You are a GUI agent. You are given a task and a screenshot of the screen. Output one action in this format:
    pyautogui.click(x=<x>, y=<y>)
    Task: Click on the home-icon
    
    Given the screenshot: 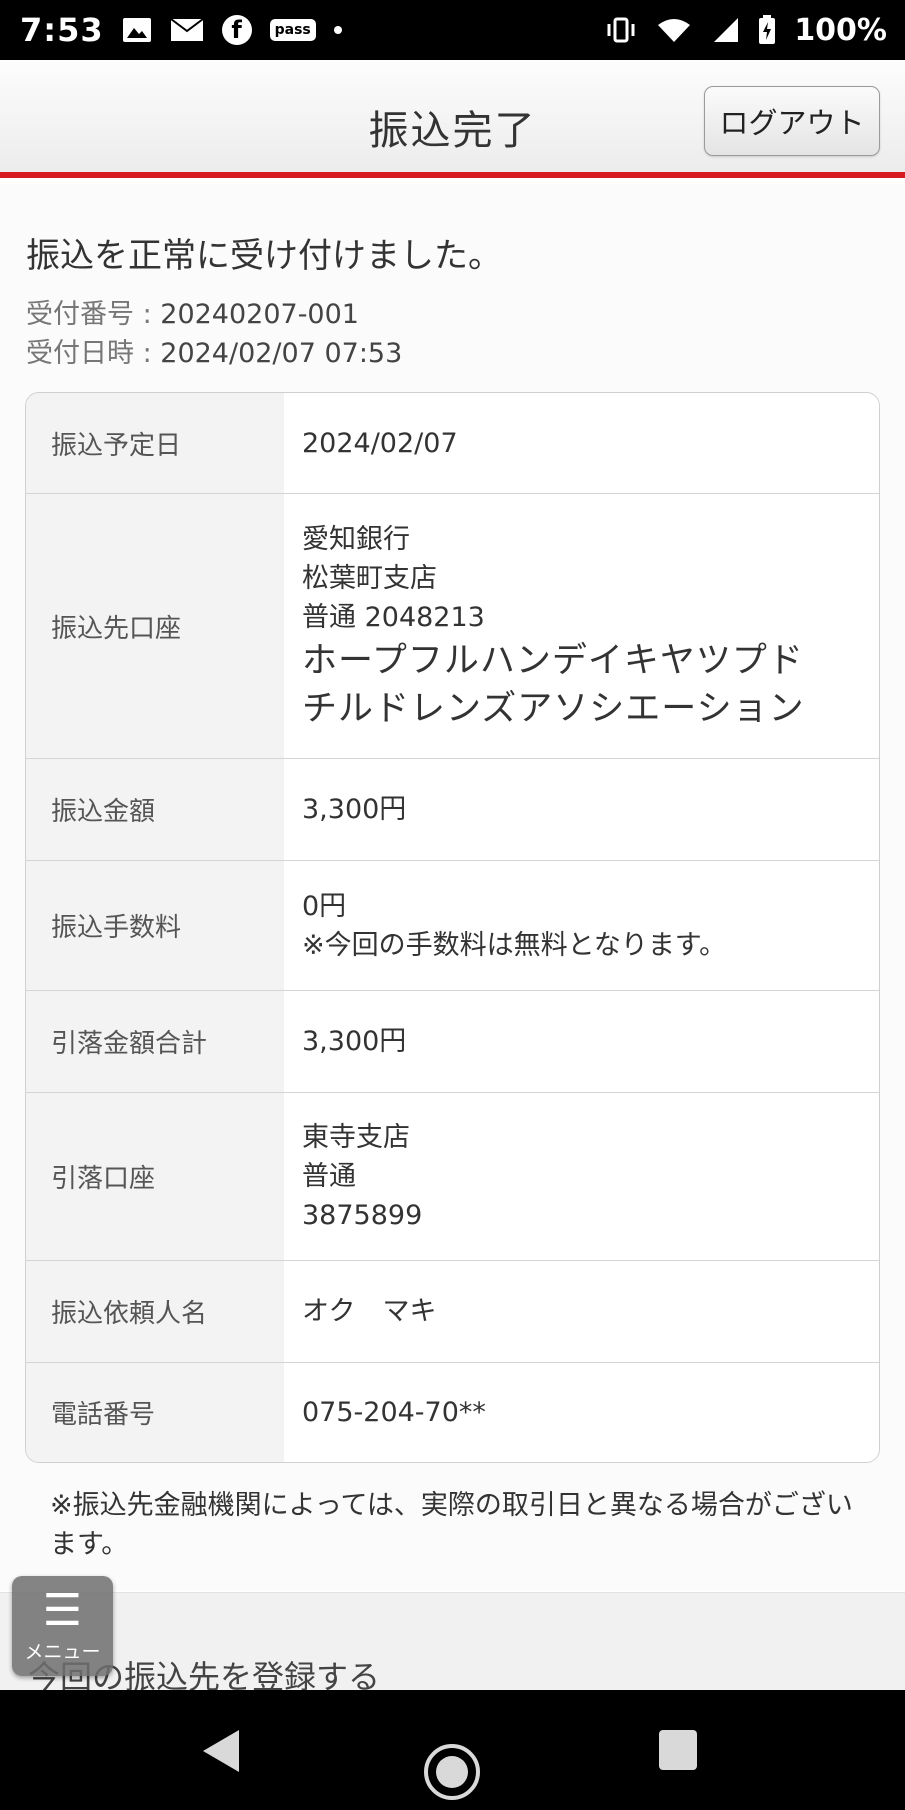 What is the action you would take?
    pyautogui.click(x=452, y=1772)
    